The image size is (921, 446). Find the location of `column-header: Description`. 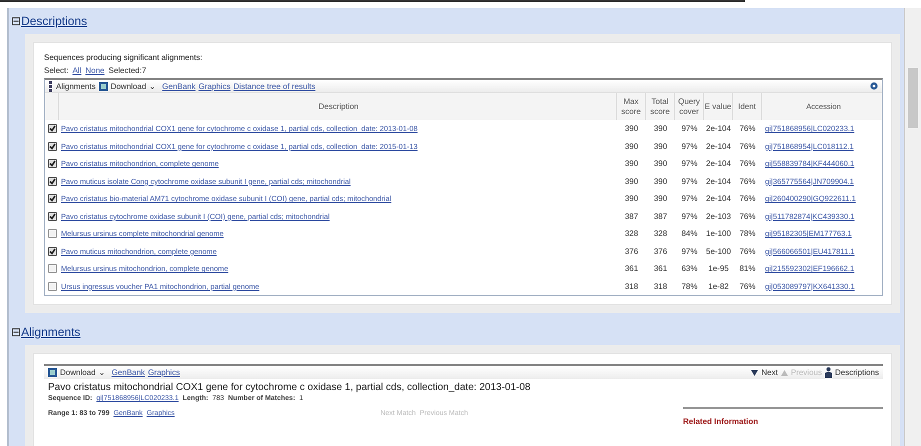

column-header: Description is located at coordinates (338, 106).